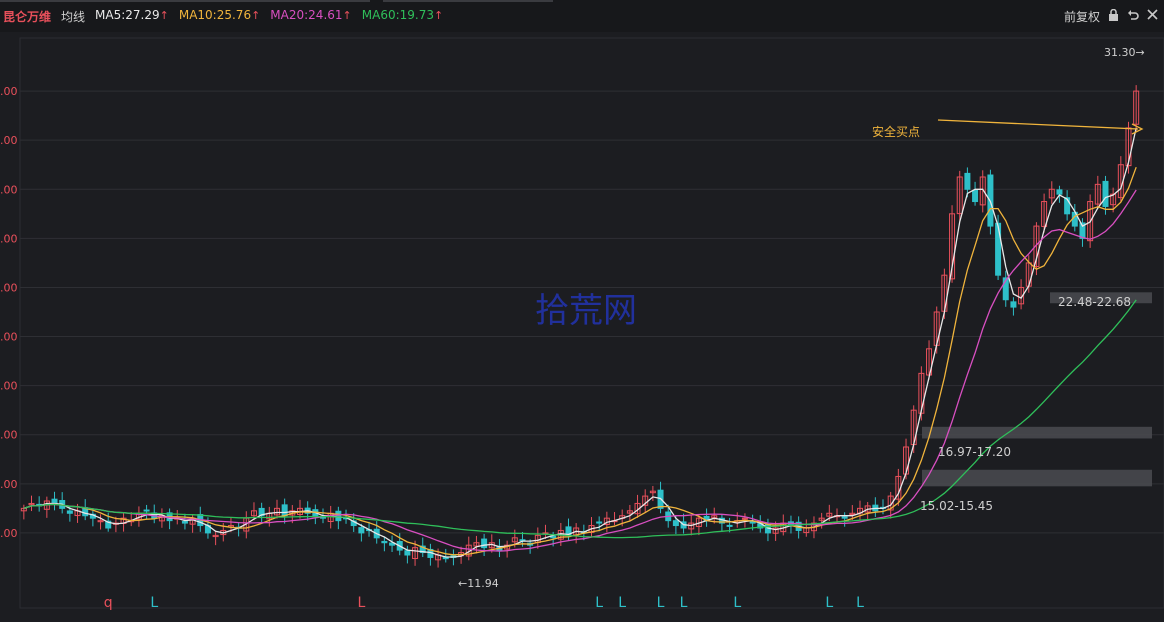 This screenshot has width=1164, height=622. I want to click on ma10-value: MA10:25.76↑, so click(219, 15).